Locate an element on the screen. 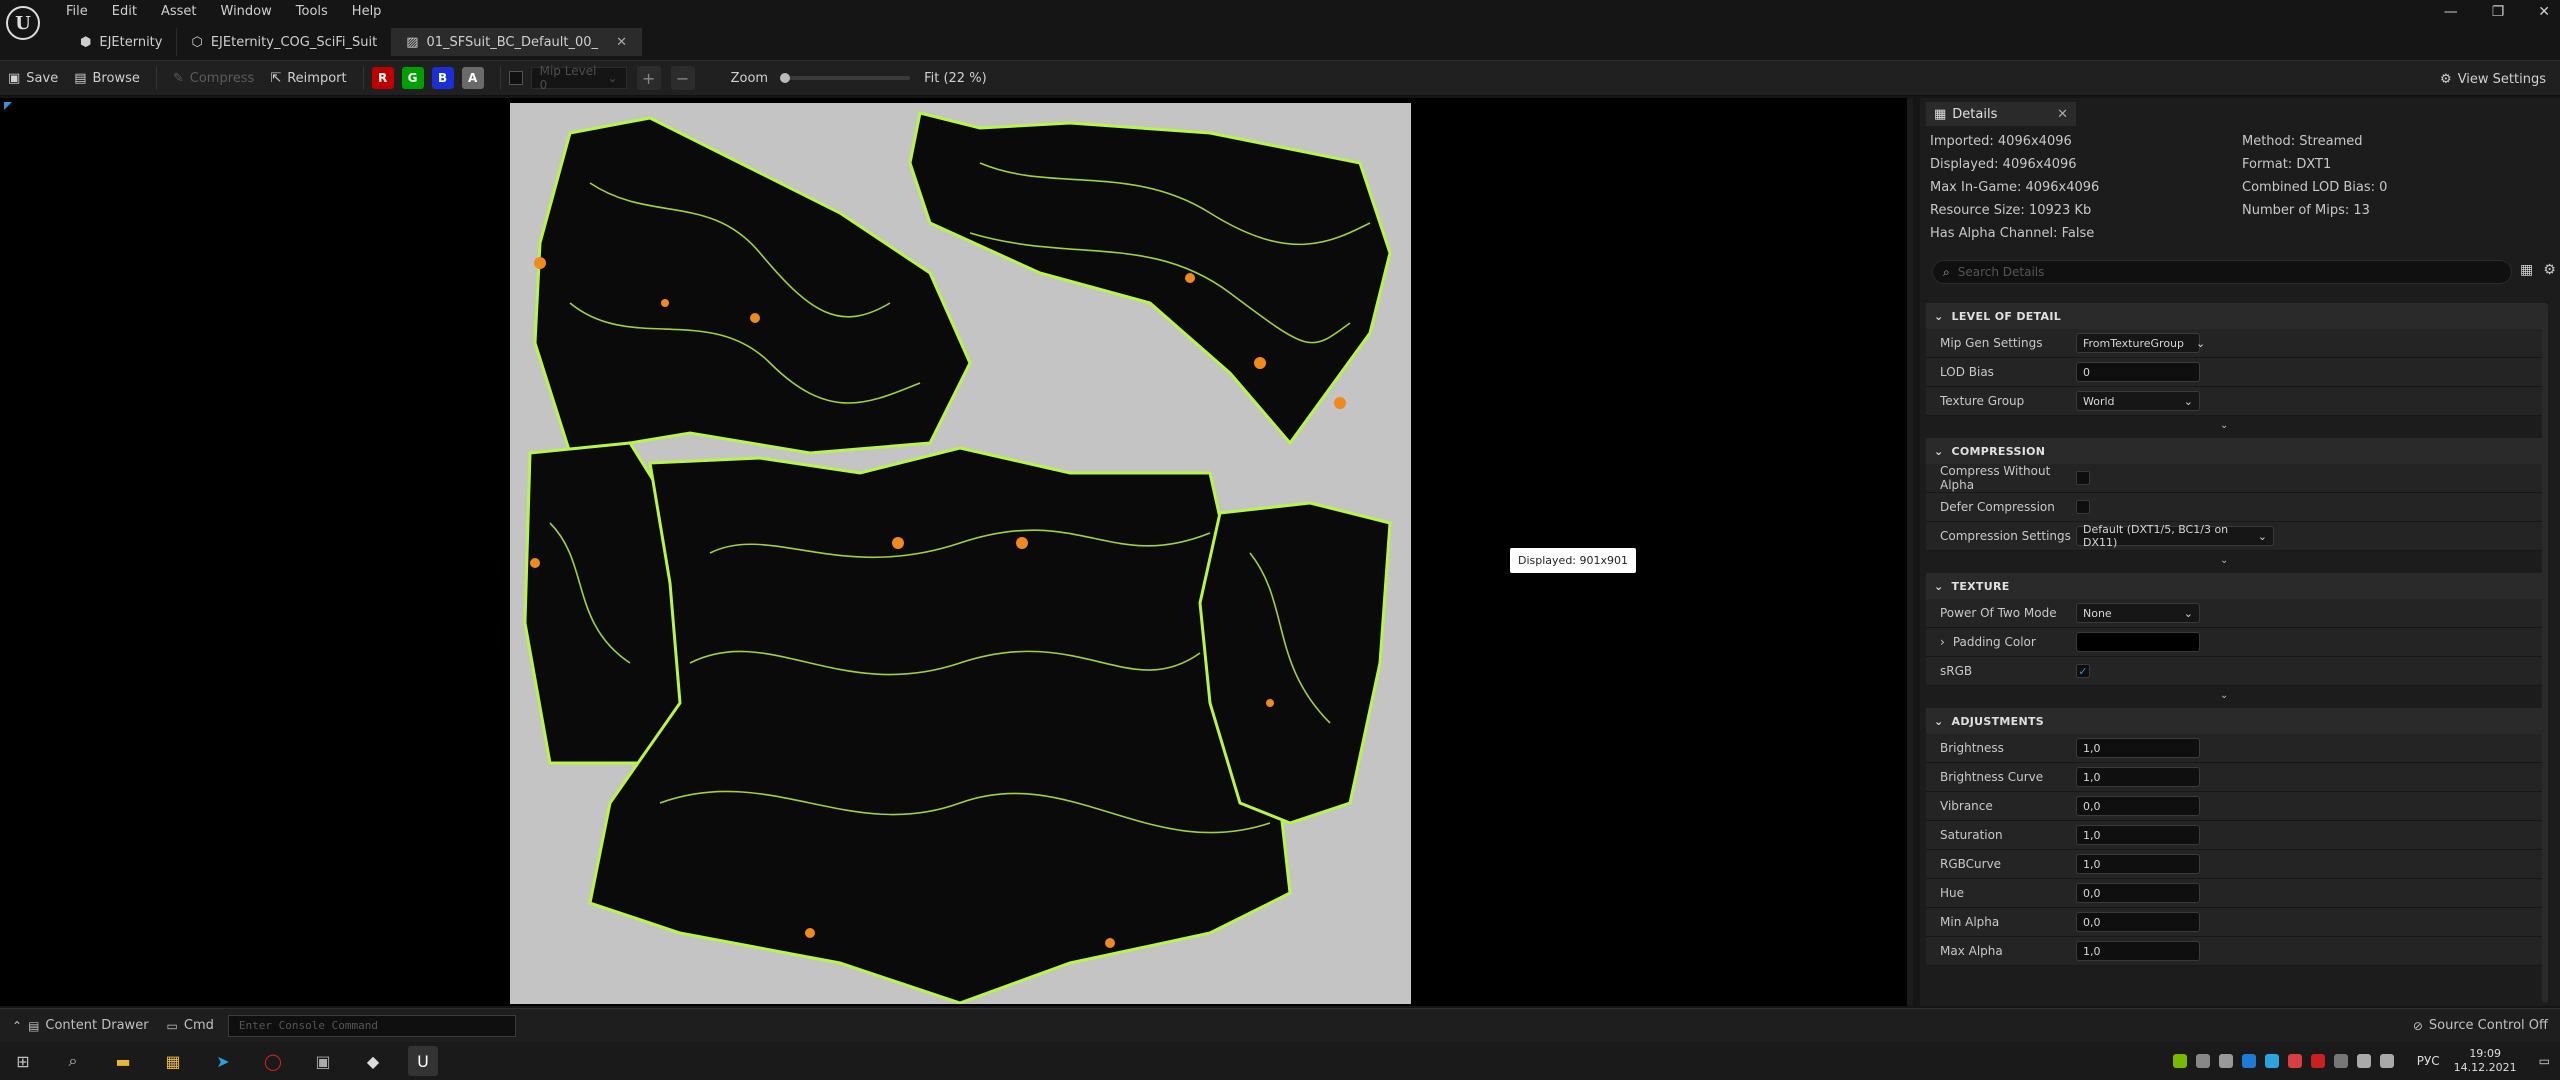  clock-date: 14.12.2021 is located at coordinates (2485, 1067).